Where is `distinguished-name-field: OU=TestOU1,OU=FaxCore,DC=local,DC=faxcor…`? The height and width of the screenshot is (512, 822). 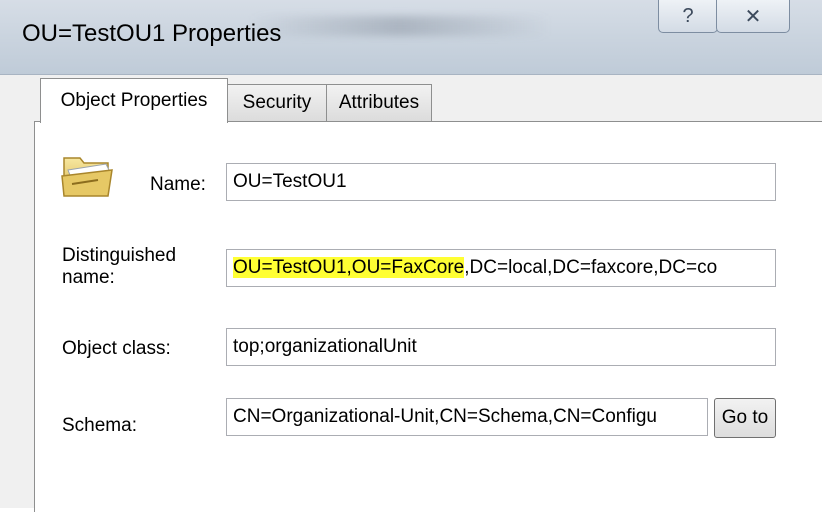 distinguished-name-field: OU=TestOU1,OU=FaxCore,DC=local,DC=faxcor… is located at coordinates (501, 268).